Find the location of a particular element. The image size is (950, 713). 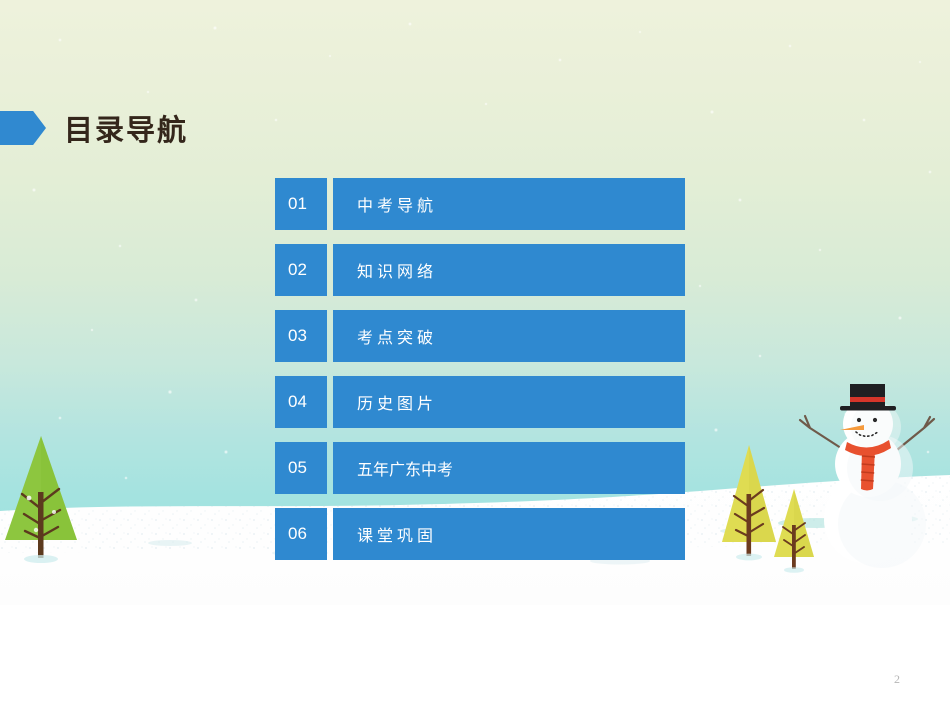

toc-item-04: 04 历史图片 is located at coordinates (480, 402).